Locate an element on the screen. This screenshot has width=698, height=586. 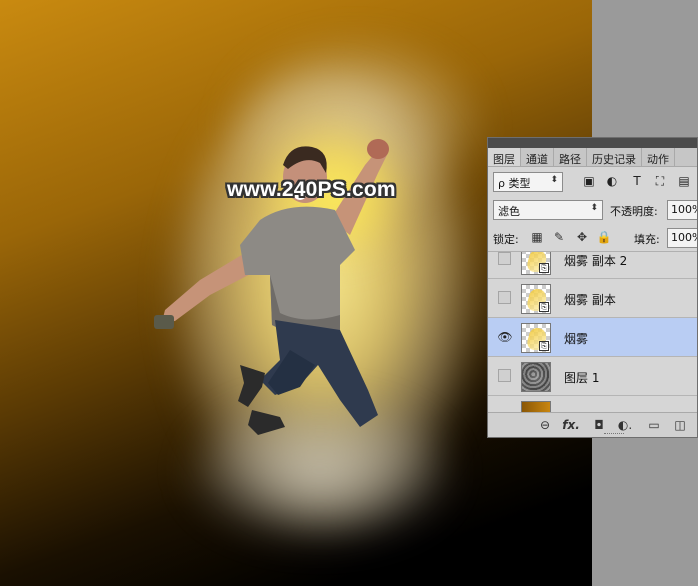
panel-tabs: 图层 通道 路径 历史记录 动作 is located at coordinates (592, 157).